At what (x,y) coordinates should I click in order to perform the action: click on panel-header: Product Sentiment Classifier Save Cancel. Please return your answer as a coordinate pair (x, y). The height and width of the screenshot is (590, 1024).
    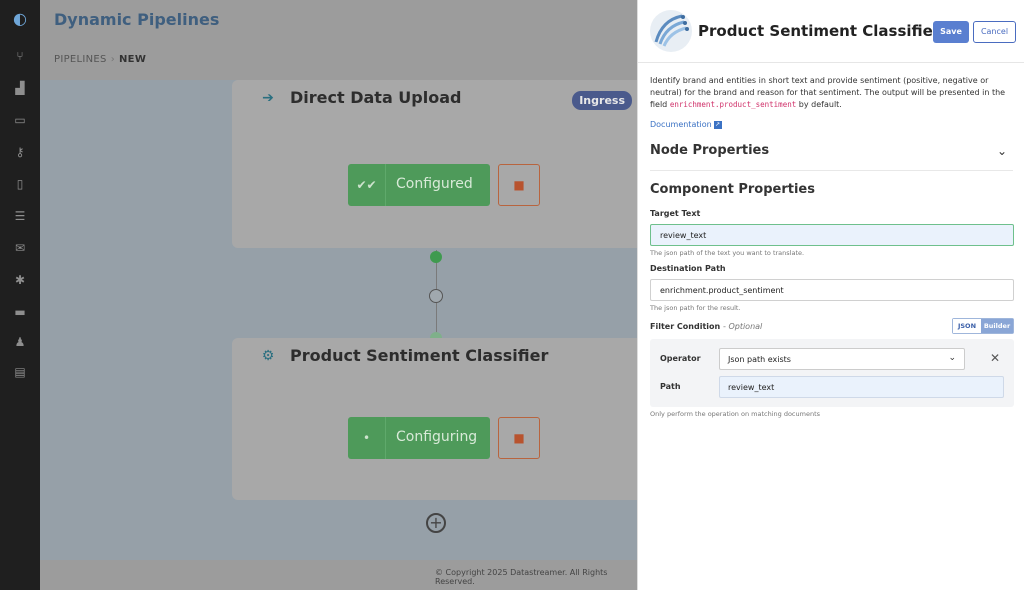
    Looking at the image, I should click on (831, 31).